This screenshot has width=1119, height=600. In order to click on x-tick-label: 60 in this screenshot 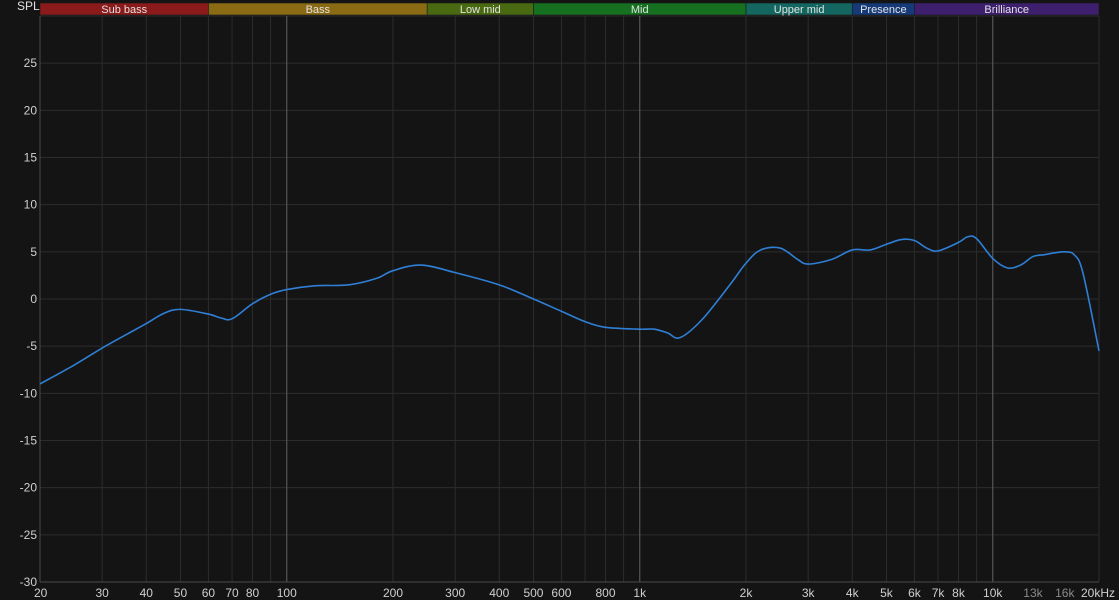, I will do `click(209, 593)`.